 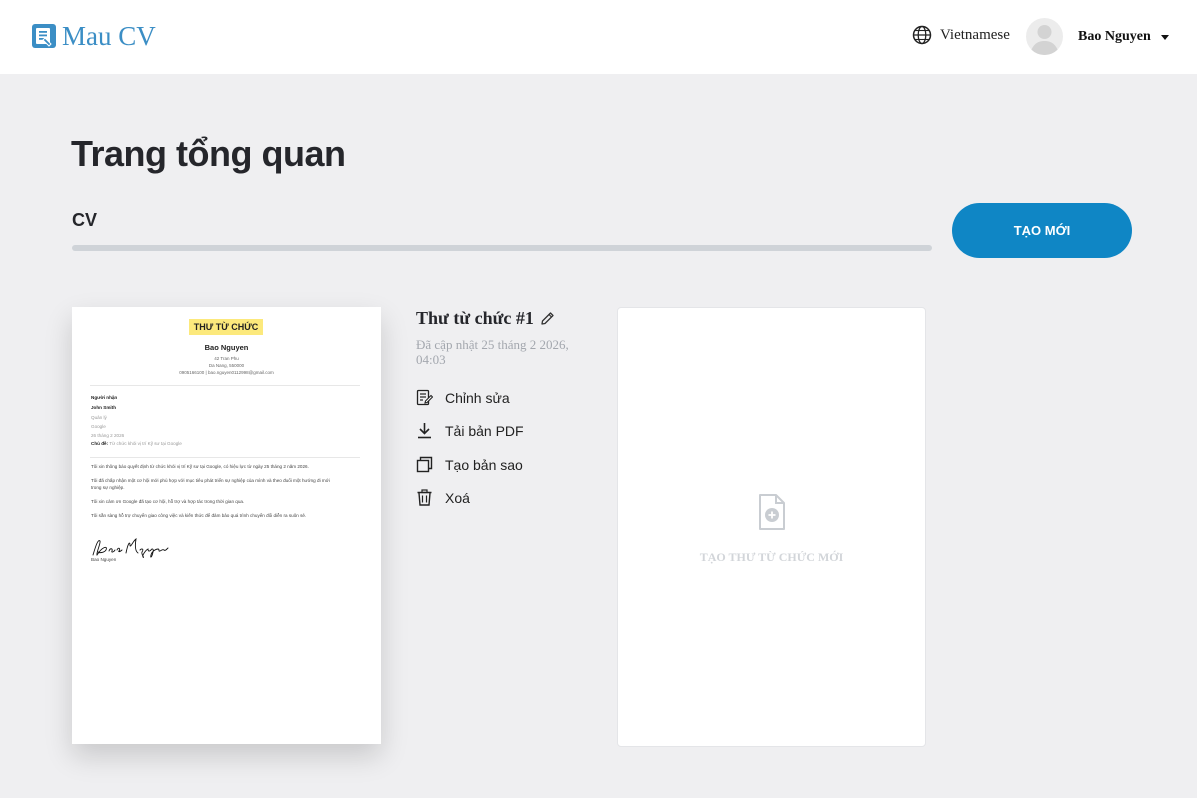 I want to click on tab-underline, so click(x=502, y=248).